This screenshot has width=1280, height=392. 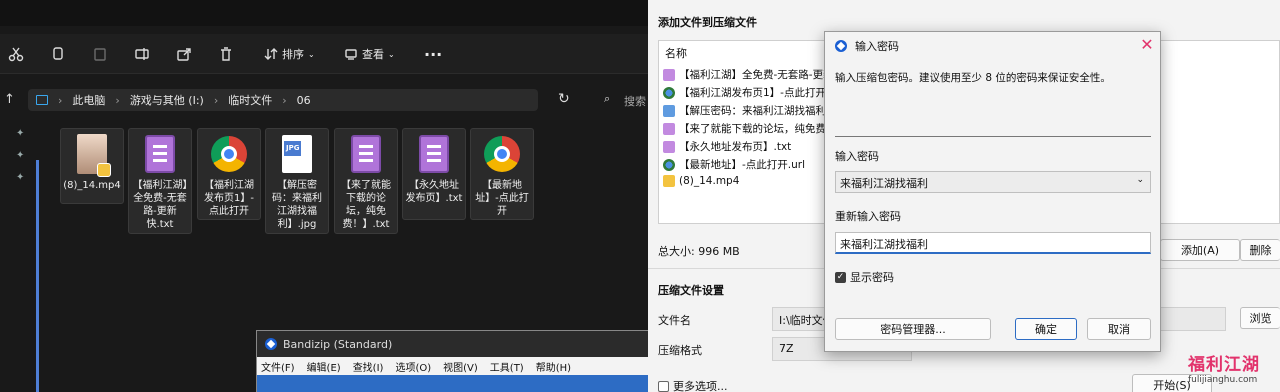 What do you see at coordinates (16, 54) in the screenshot?
I see `cut-icon` at bounding box center [16, 54].